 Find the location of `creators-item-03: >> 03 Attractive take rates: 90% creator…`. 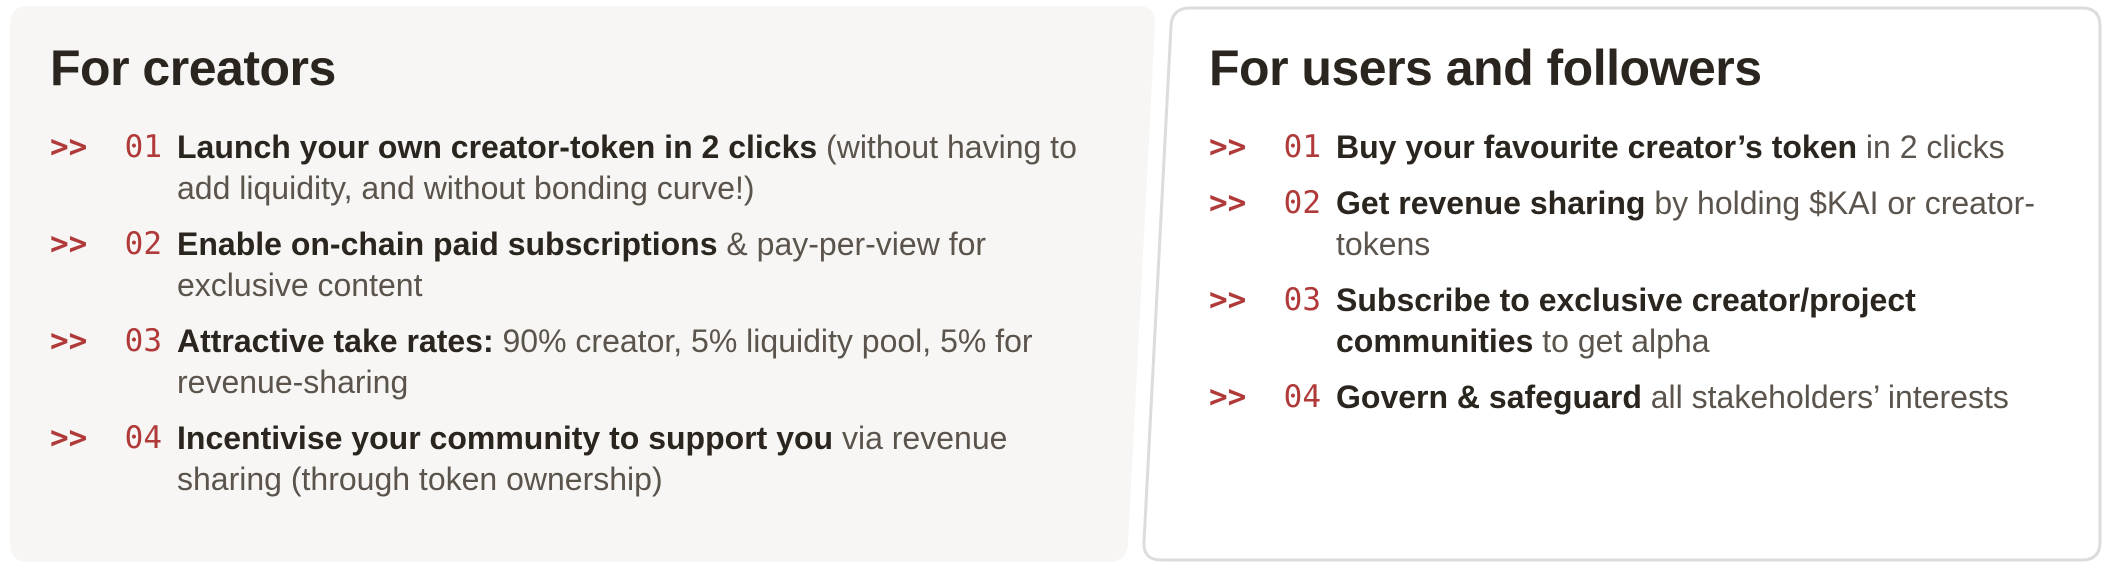

creators-item-03: >> 03 Attractive take rates: 90% creator… is located at coordinates (580, 362).